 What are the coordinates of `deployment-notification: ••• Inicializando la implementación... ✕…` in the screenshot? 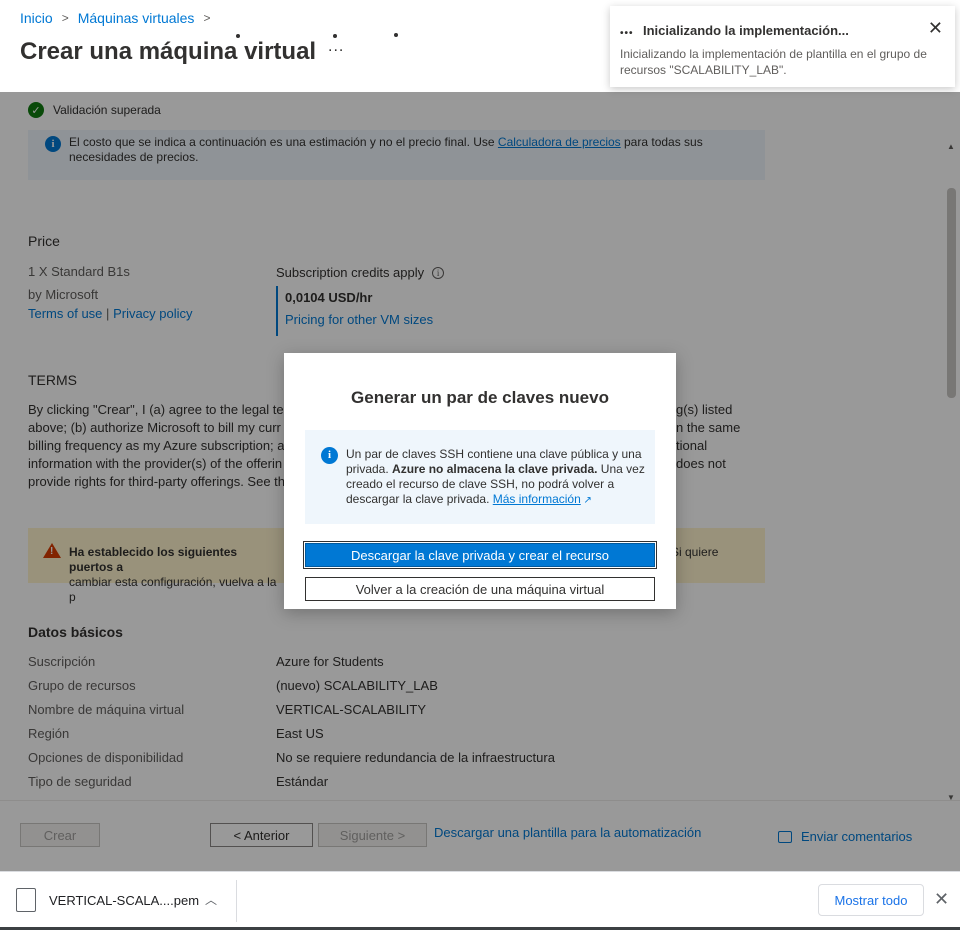 It's located at (782, 46).